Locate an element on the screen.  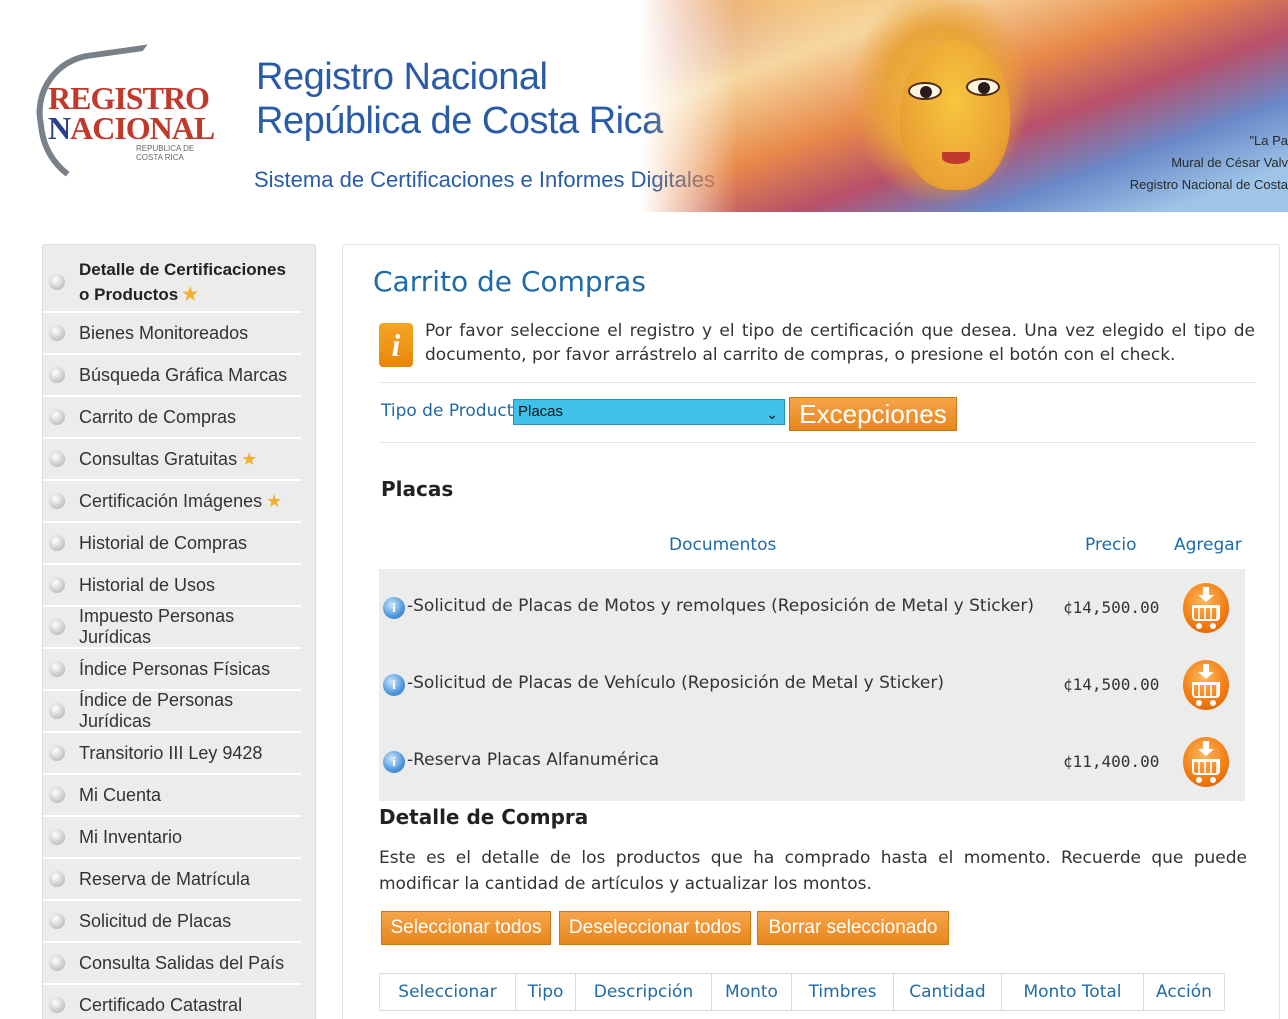
sidebar-item-busqueda-grafica-marcas: Búsqueda Gráfica Marcas is located at coordinates (172, 376).